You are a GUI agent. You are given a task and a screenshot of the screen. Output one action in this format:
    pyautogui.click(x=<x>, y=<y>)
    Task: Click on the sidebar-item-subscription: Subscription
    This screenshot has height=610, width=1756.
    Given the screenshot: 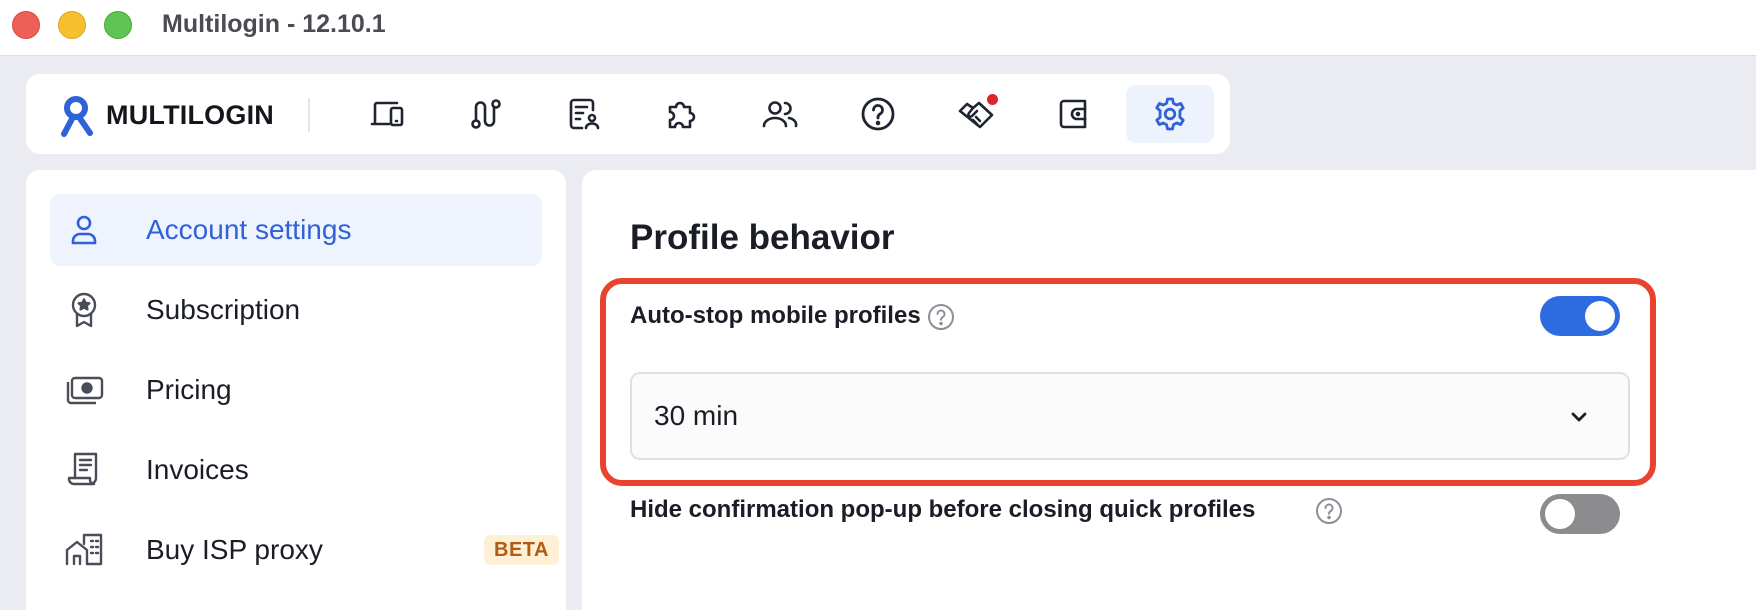 What is the action you would take?
    pyautogui.click(x=296, y=310)
    